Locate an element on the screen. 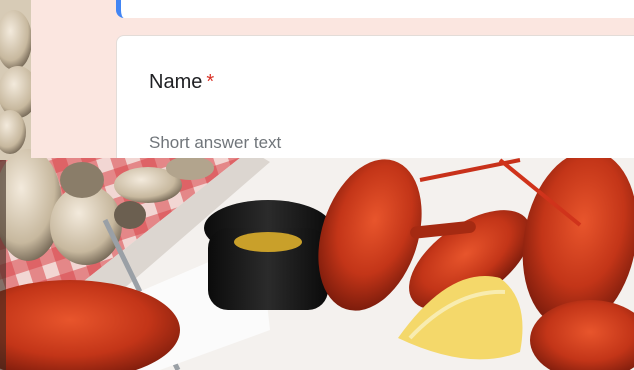 Image resolution: width=634 pixels, height=370 pixels. required-marker: * is located at coordinates (210, 82).